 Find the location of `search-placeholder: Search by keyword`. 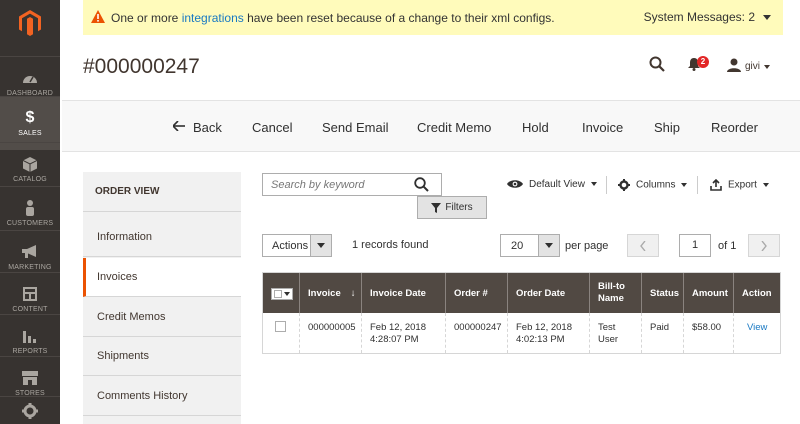

search-placeholder: Search by keyword is located at coordinates (318, 185).